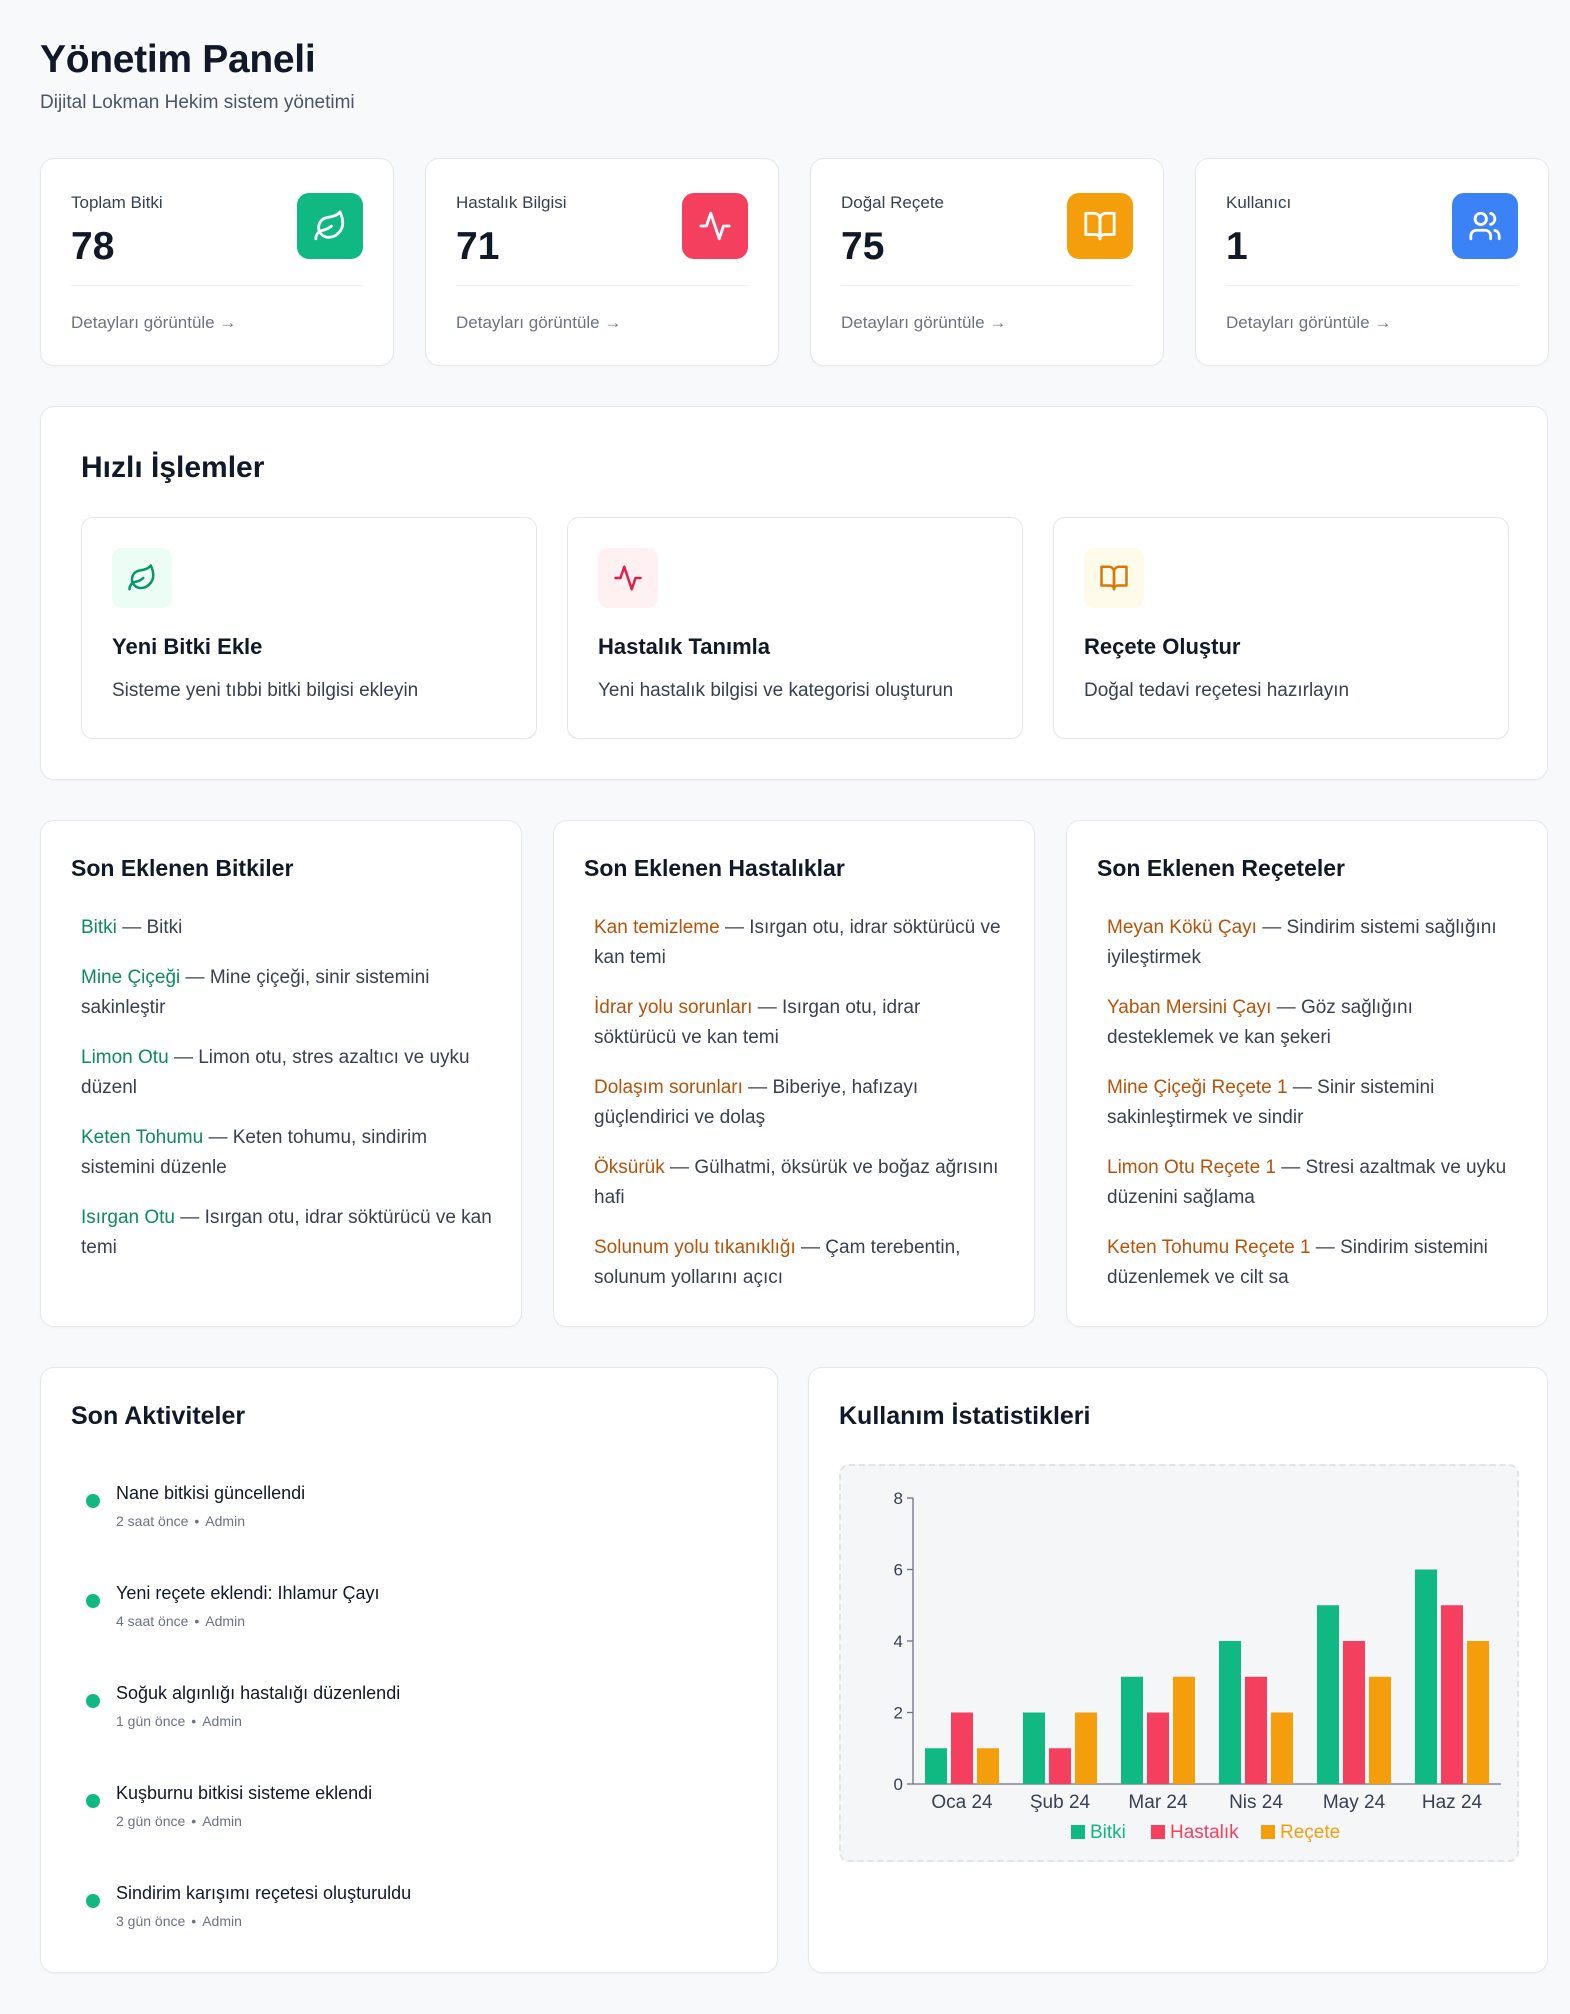 The height and width of the screenshot is (2014, 1570). I want to click on recipe-link: Limon Otu Reçete 1, so click(1191, 1167).